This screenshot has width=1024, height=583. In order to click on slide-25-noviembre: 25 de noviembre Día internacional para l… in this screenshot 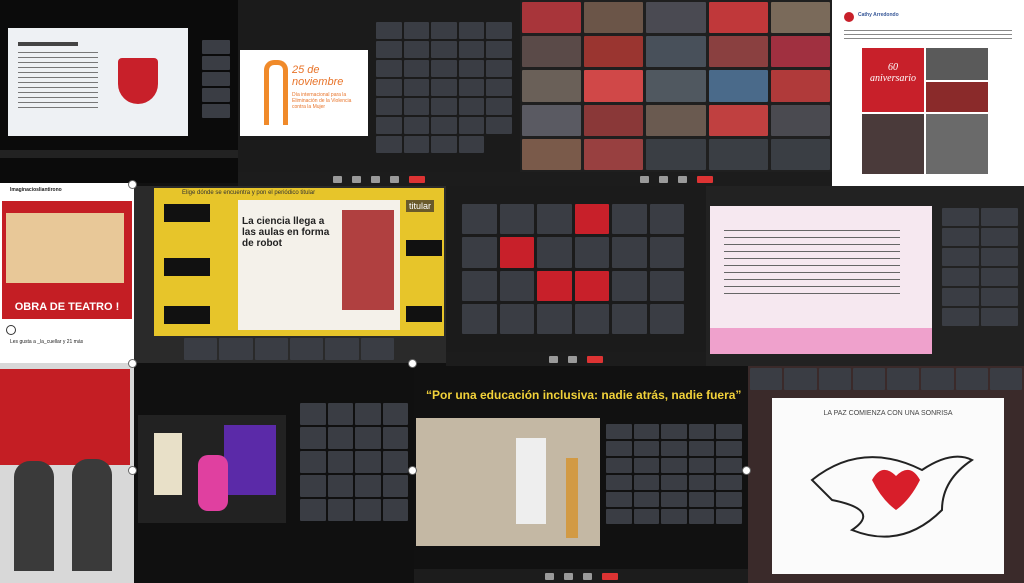, I will do `click(304, 93)`.